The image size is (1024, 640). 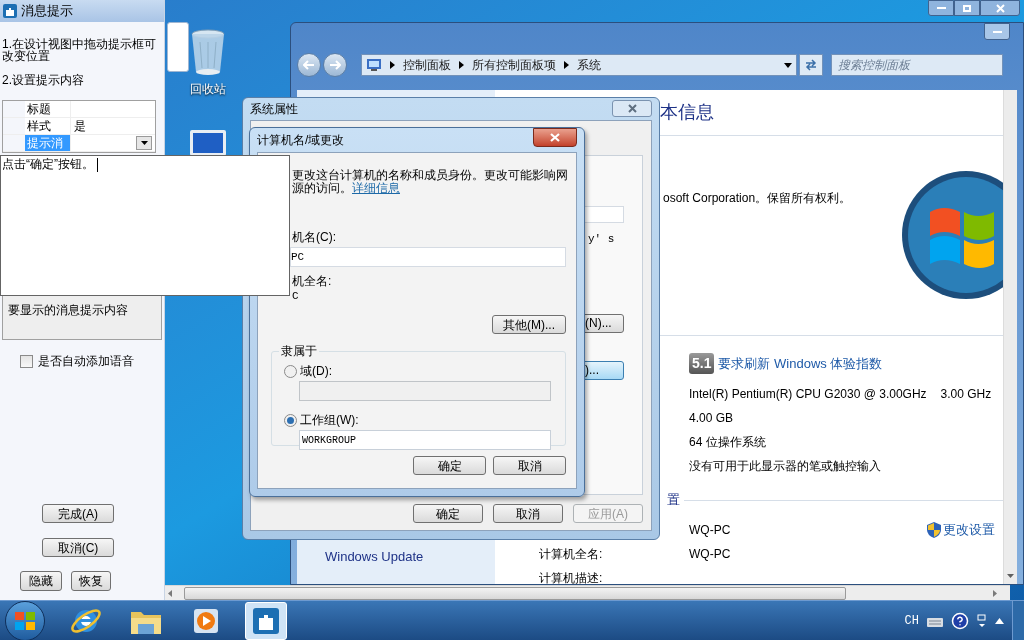 What do you see at coordinates (47, 11) in the screenshot?
I see `window-title: 消息提示` at bounding box center [47, 11].